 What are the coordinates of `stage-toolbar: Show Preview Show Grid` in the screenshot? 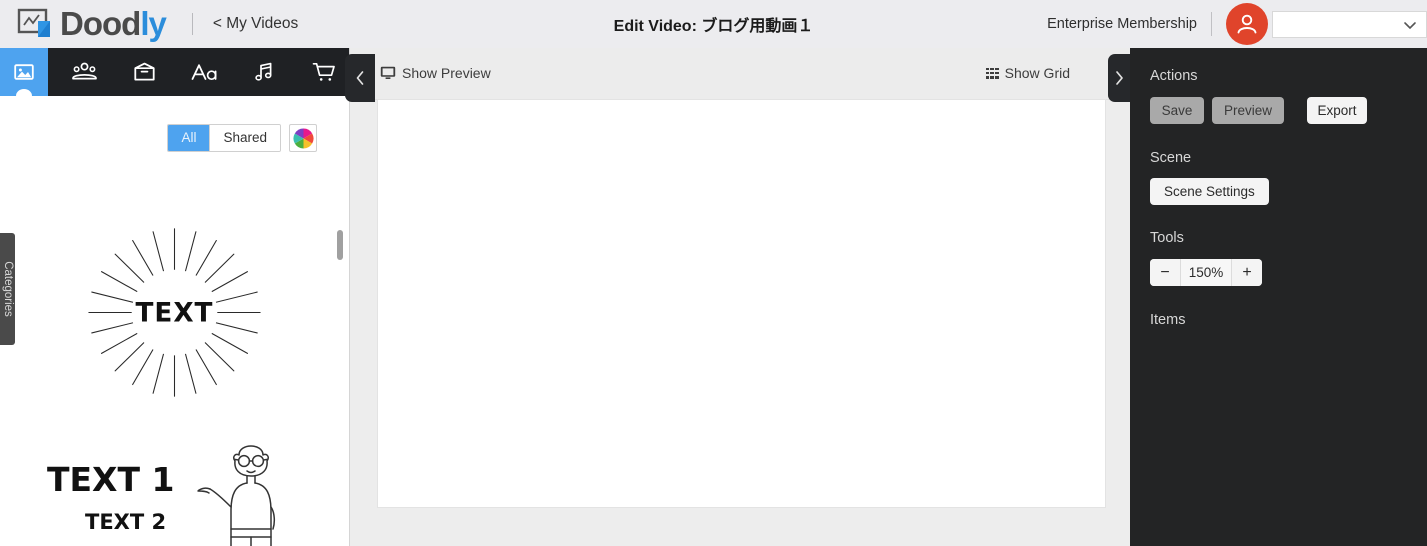 It's located at (740, 75).